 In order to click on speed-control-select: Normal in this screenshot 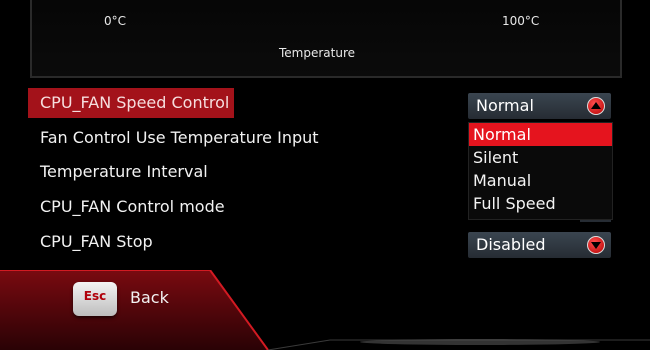, I will do `click(539, 106)`.